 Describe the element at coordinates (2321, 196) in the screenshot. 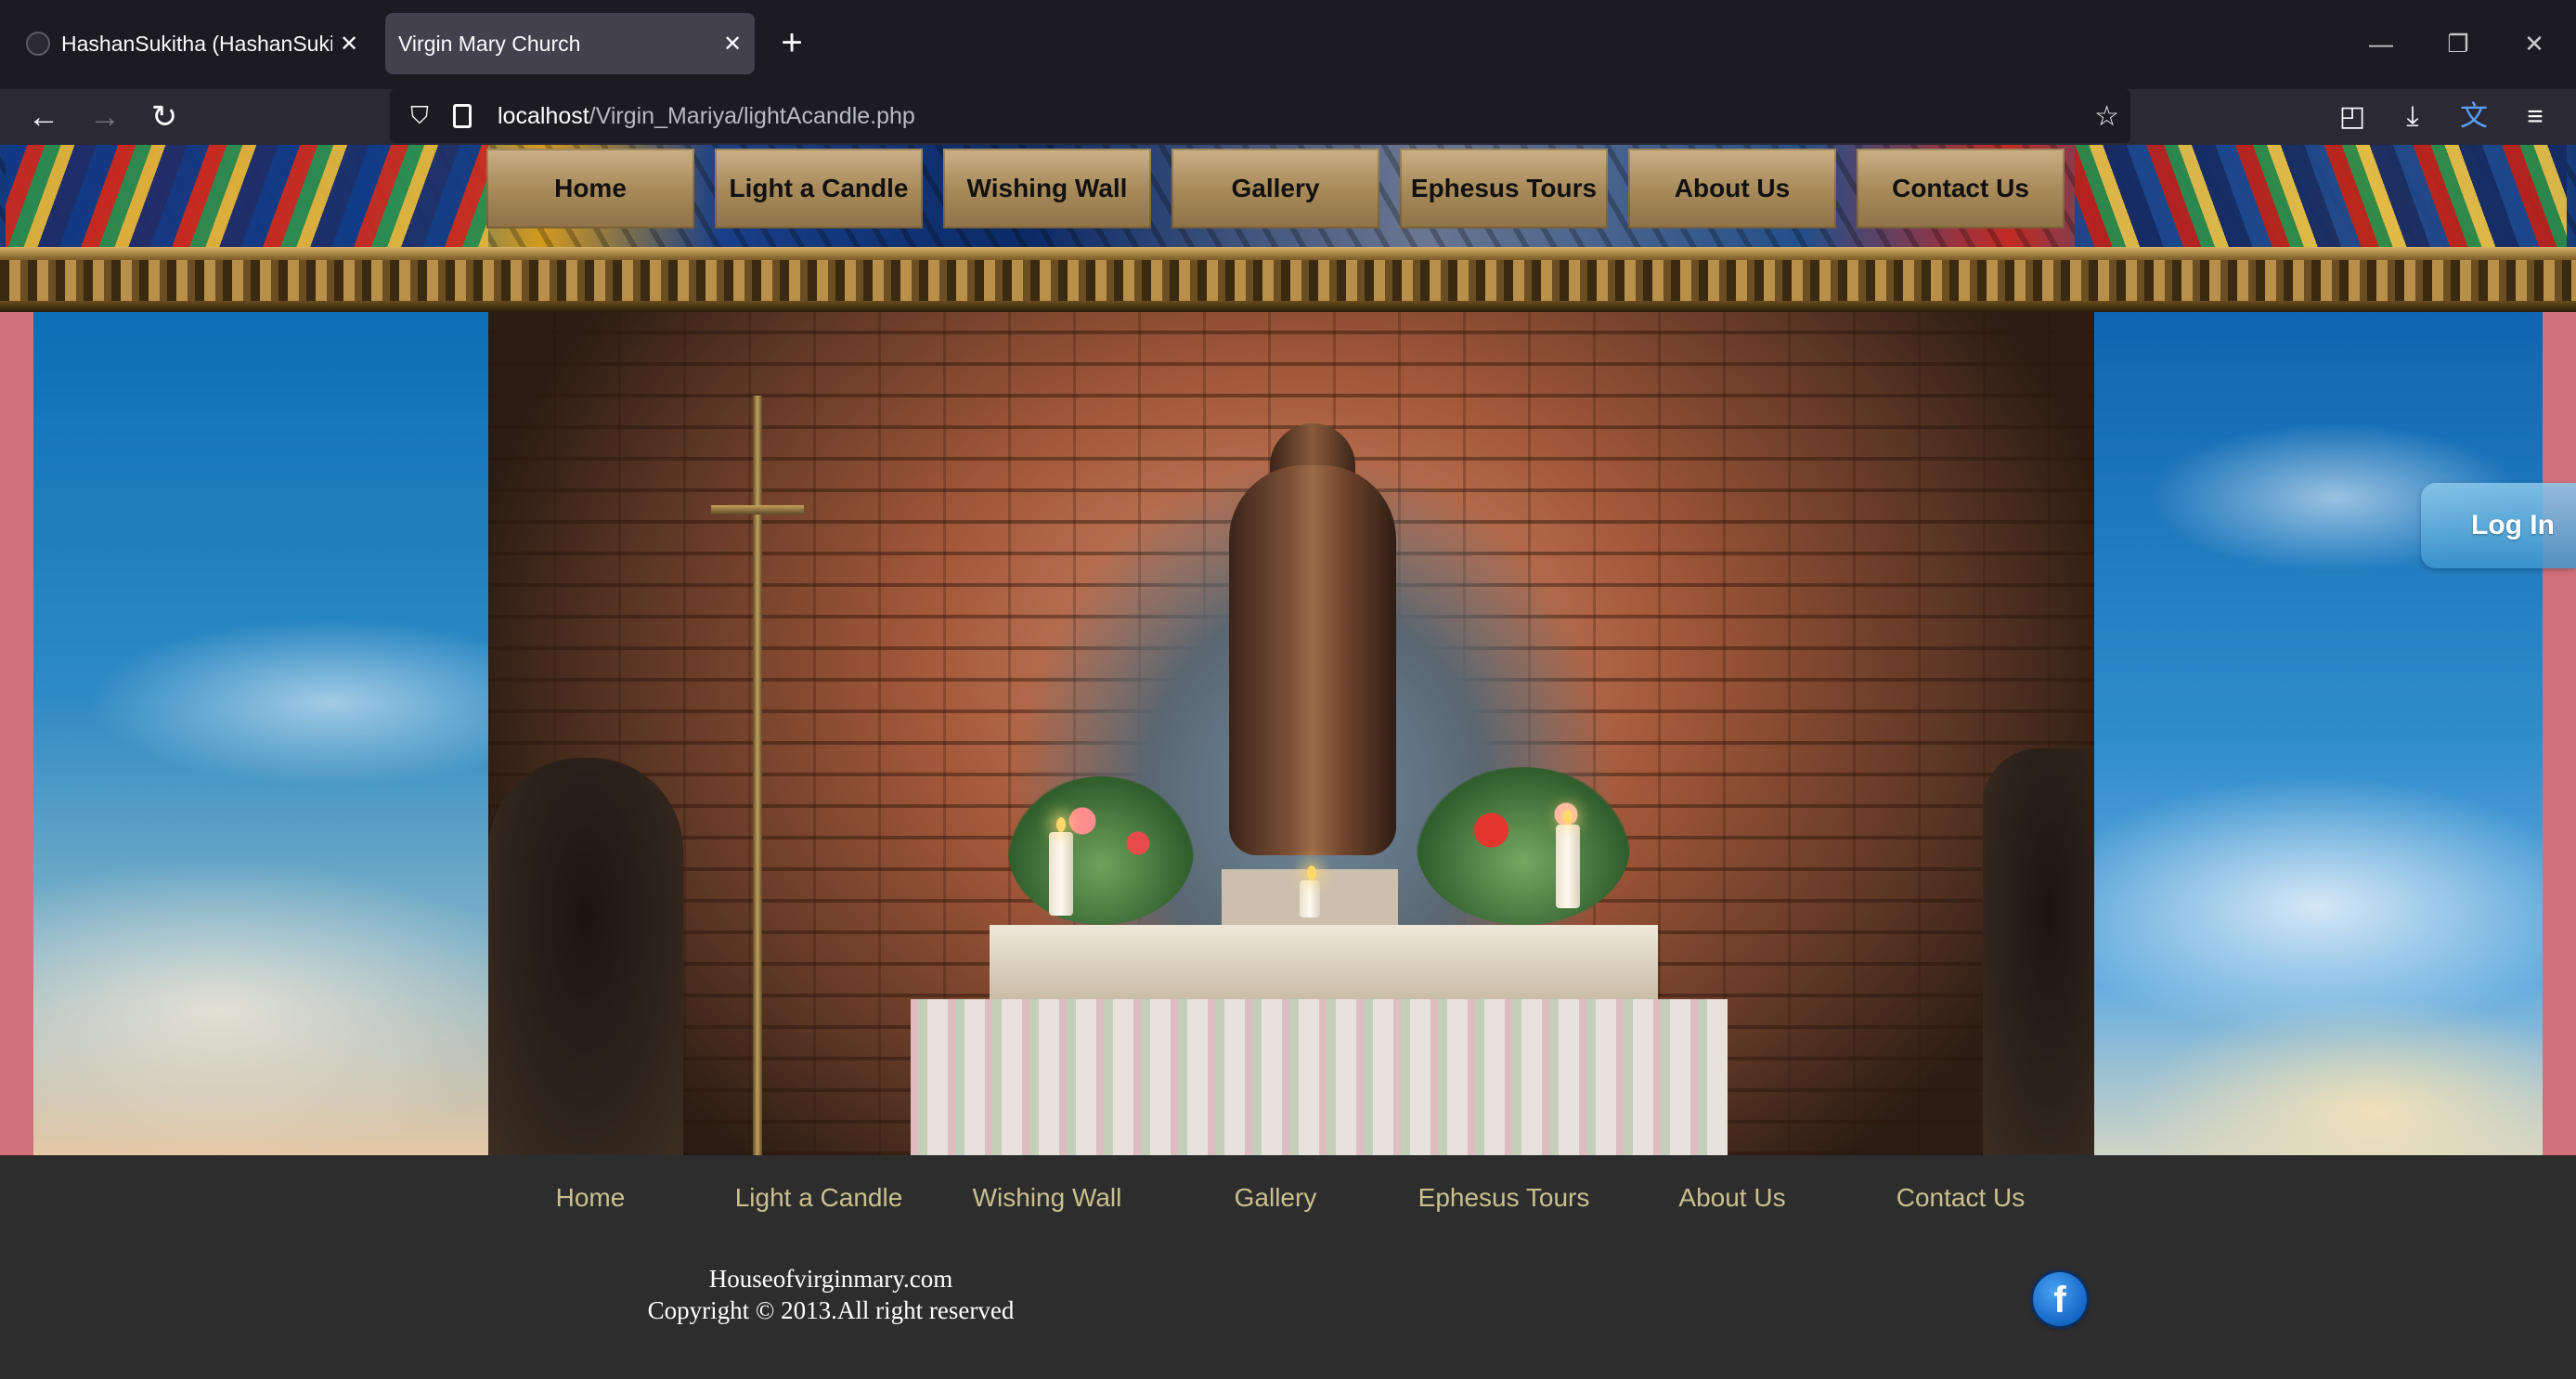

I see `stained-glass-right-image` at that location.